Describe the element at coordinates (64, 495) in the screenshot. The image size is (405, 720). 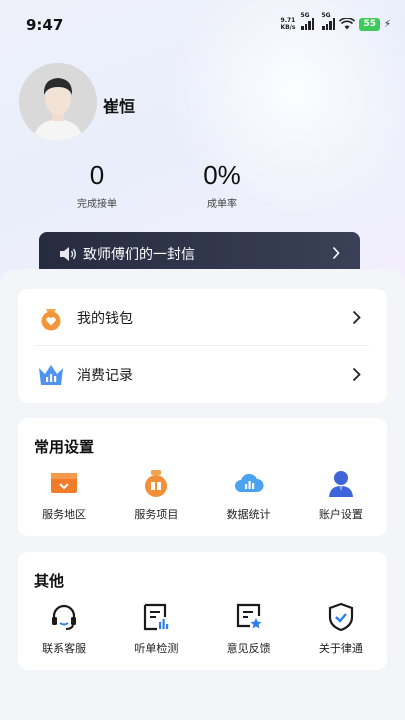
I see `grid-item-service-region: 服务地区` at that location.